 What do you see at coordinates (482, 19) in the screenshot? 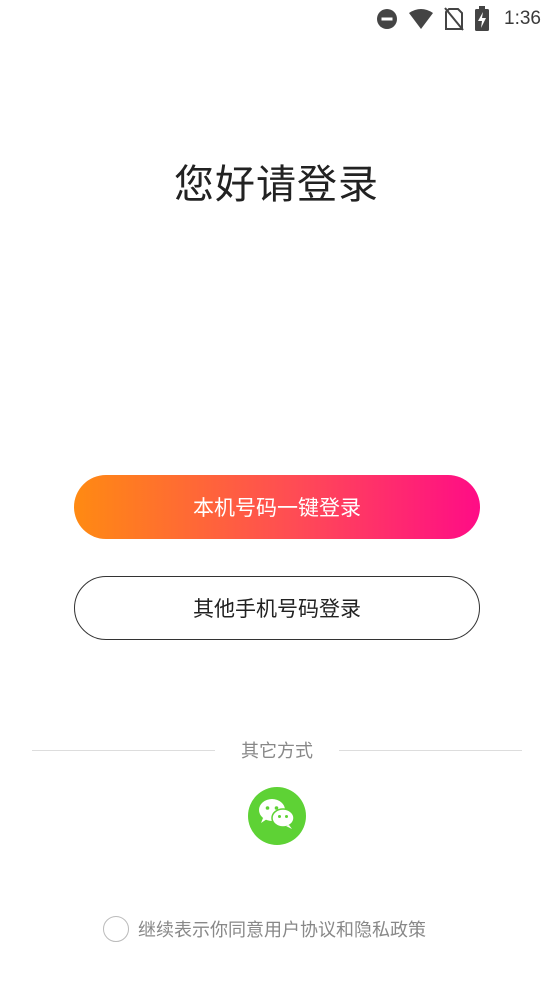
I see `battery-charging-icon` at bounding box center [482, 19].